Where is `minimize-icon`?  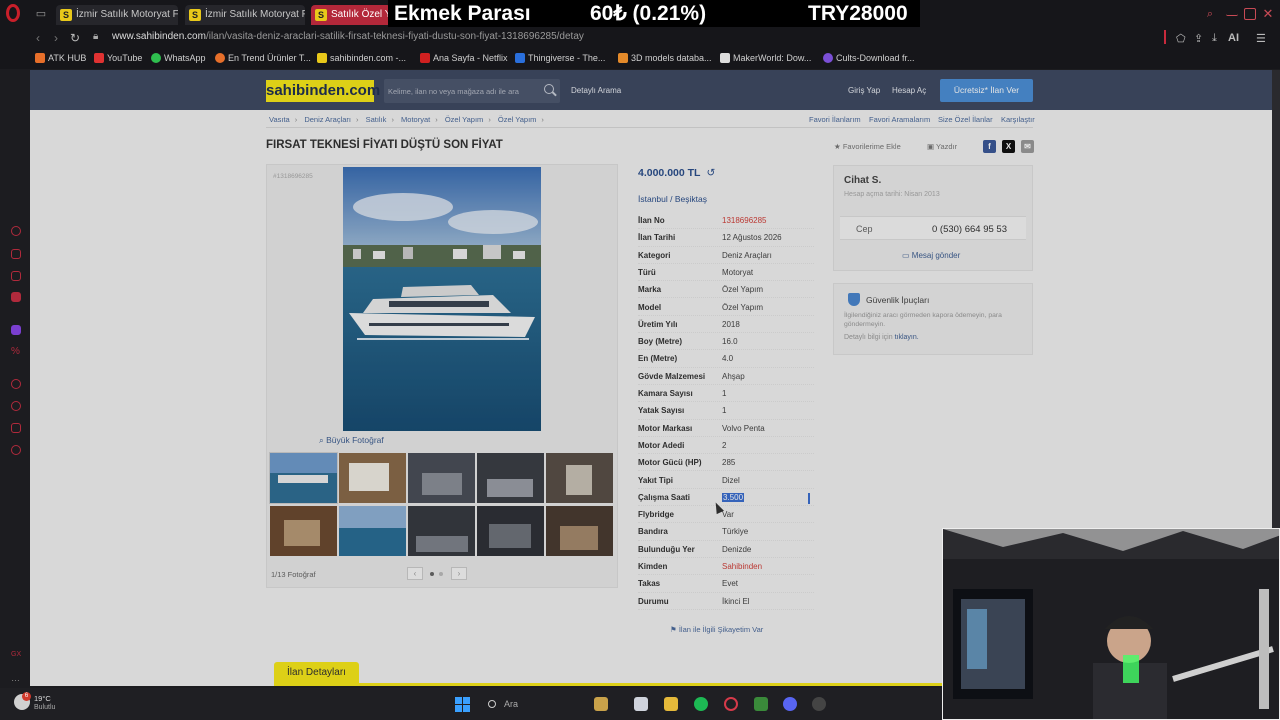 minimize-icon is located at coordinates (1232, 12).